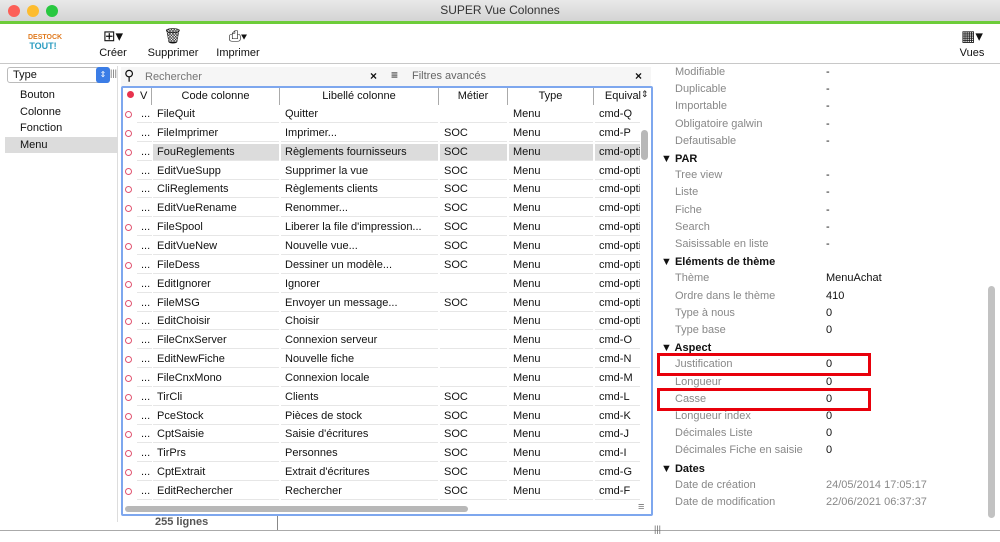 Image resolution: width=1000 pixels, height=542 pixels. Describe the element at coordinates (617, 96) in the screenshot. I see `column-header: Equival` at that location.